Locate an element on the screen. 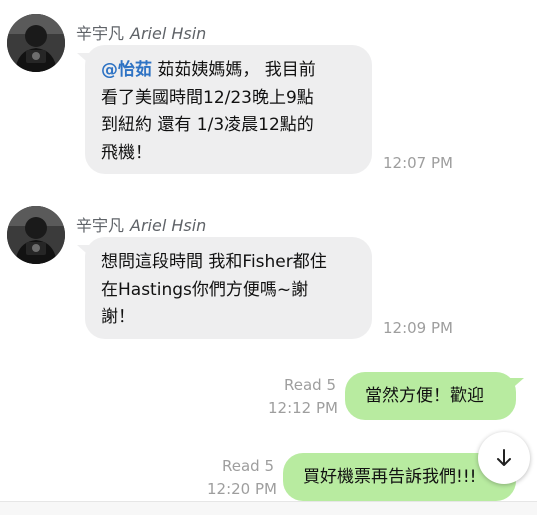 Image resolution: width=537 pixels, height=515 pixels. message-timestamp: 12:12 PM is located at coordinates (303, 408).